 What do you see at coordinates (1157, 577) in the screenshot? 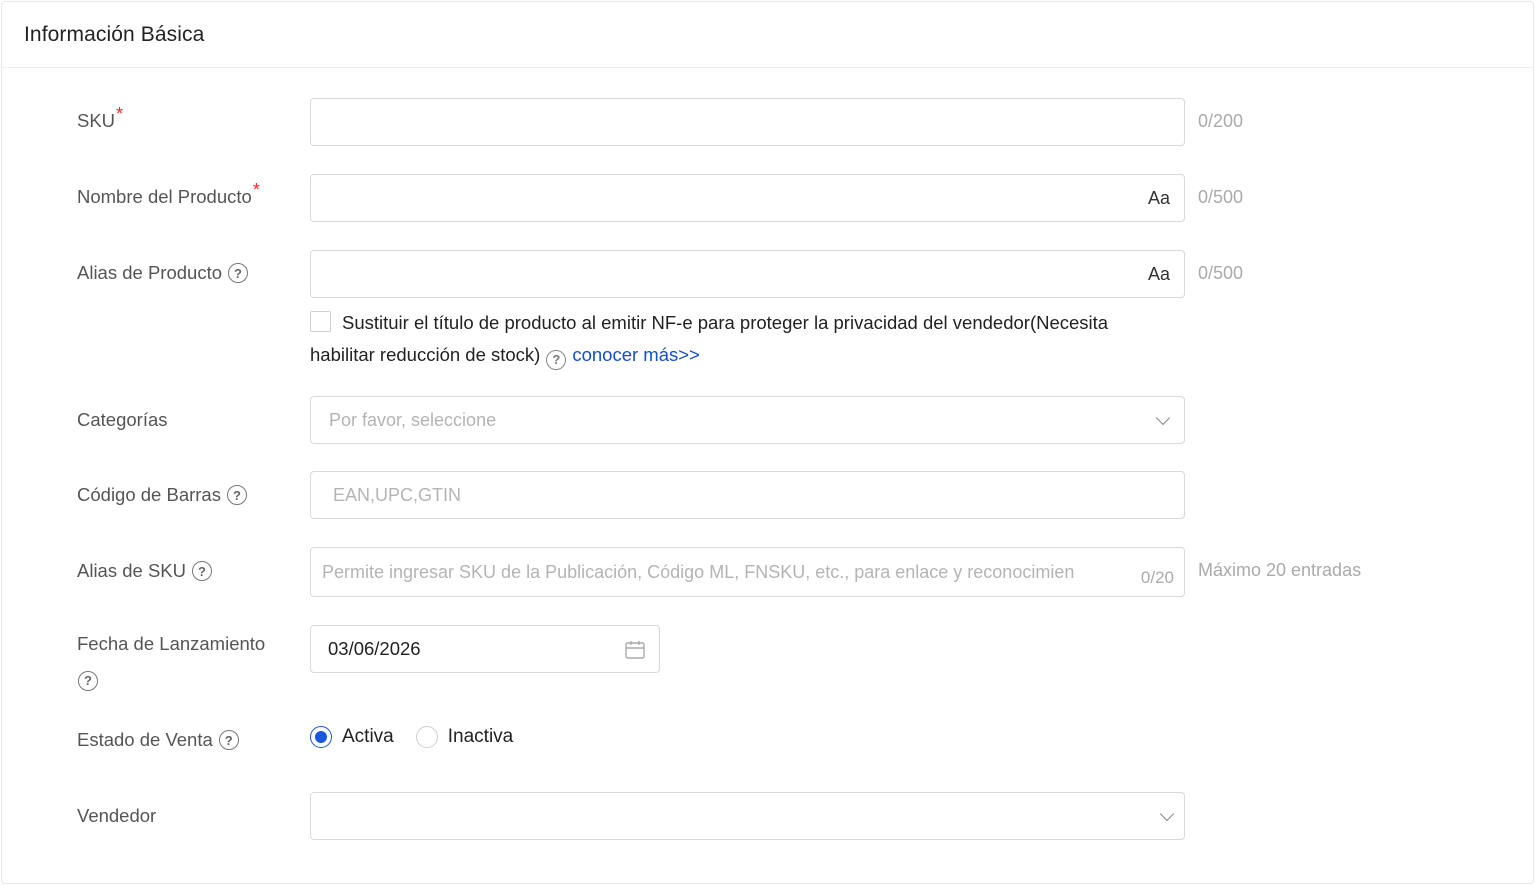
I see `sku-alias-counter: 0/20` at bounding box center [1157, 577].